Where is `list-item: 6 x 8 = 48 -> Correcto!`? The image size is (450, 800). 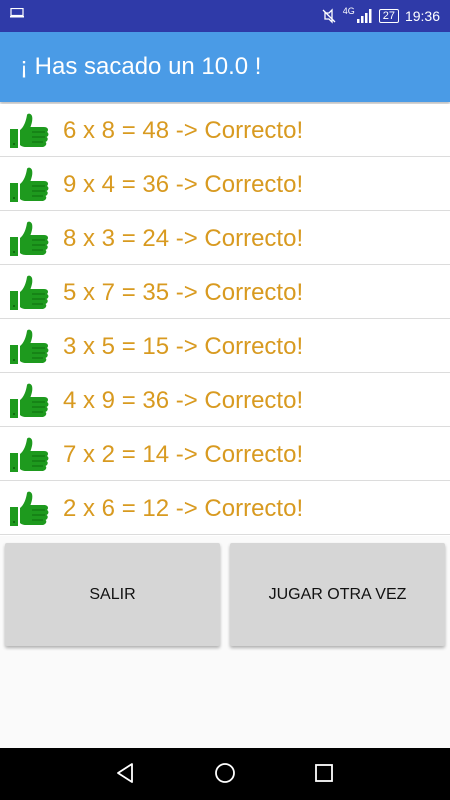
list-item: 6 x 8 = 48 -> Correcto! is located at coordinates (225, 130).